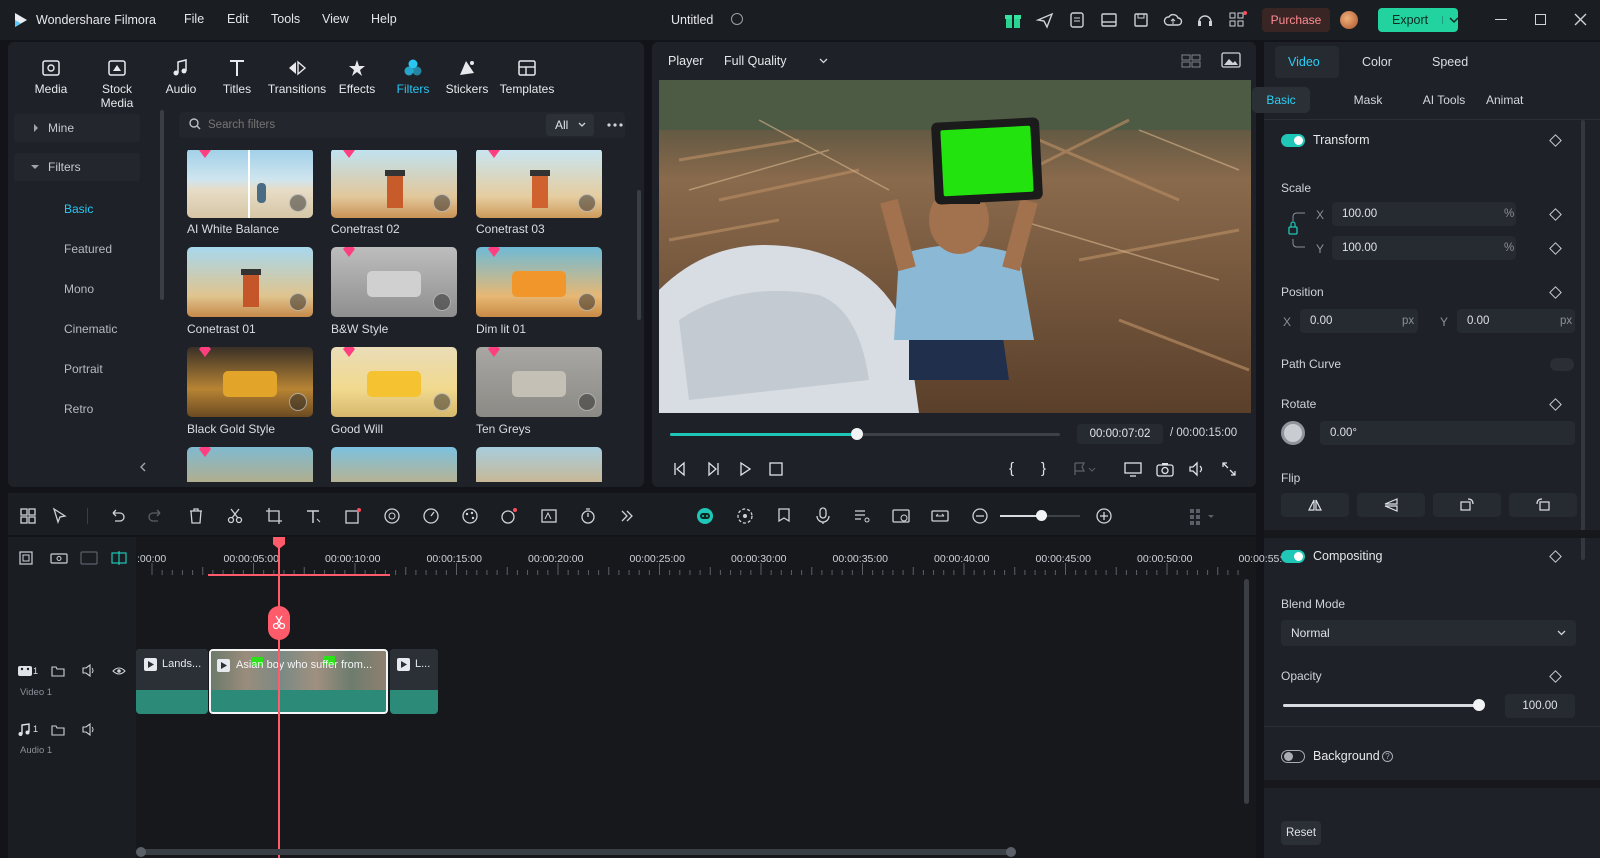 The height and width of the screenshot is (858, 1600). I want to click on image-snapshot-icon, so click(1231, 60).